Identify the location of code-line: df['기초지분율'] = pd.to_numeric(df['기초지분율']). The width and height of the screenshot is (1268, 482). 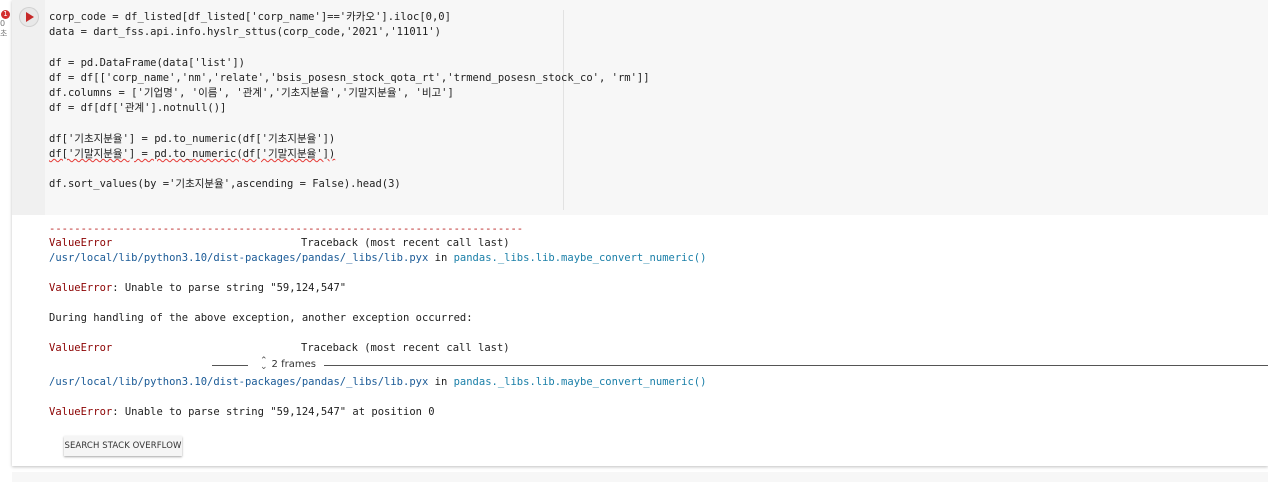
(192, 138).